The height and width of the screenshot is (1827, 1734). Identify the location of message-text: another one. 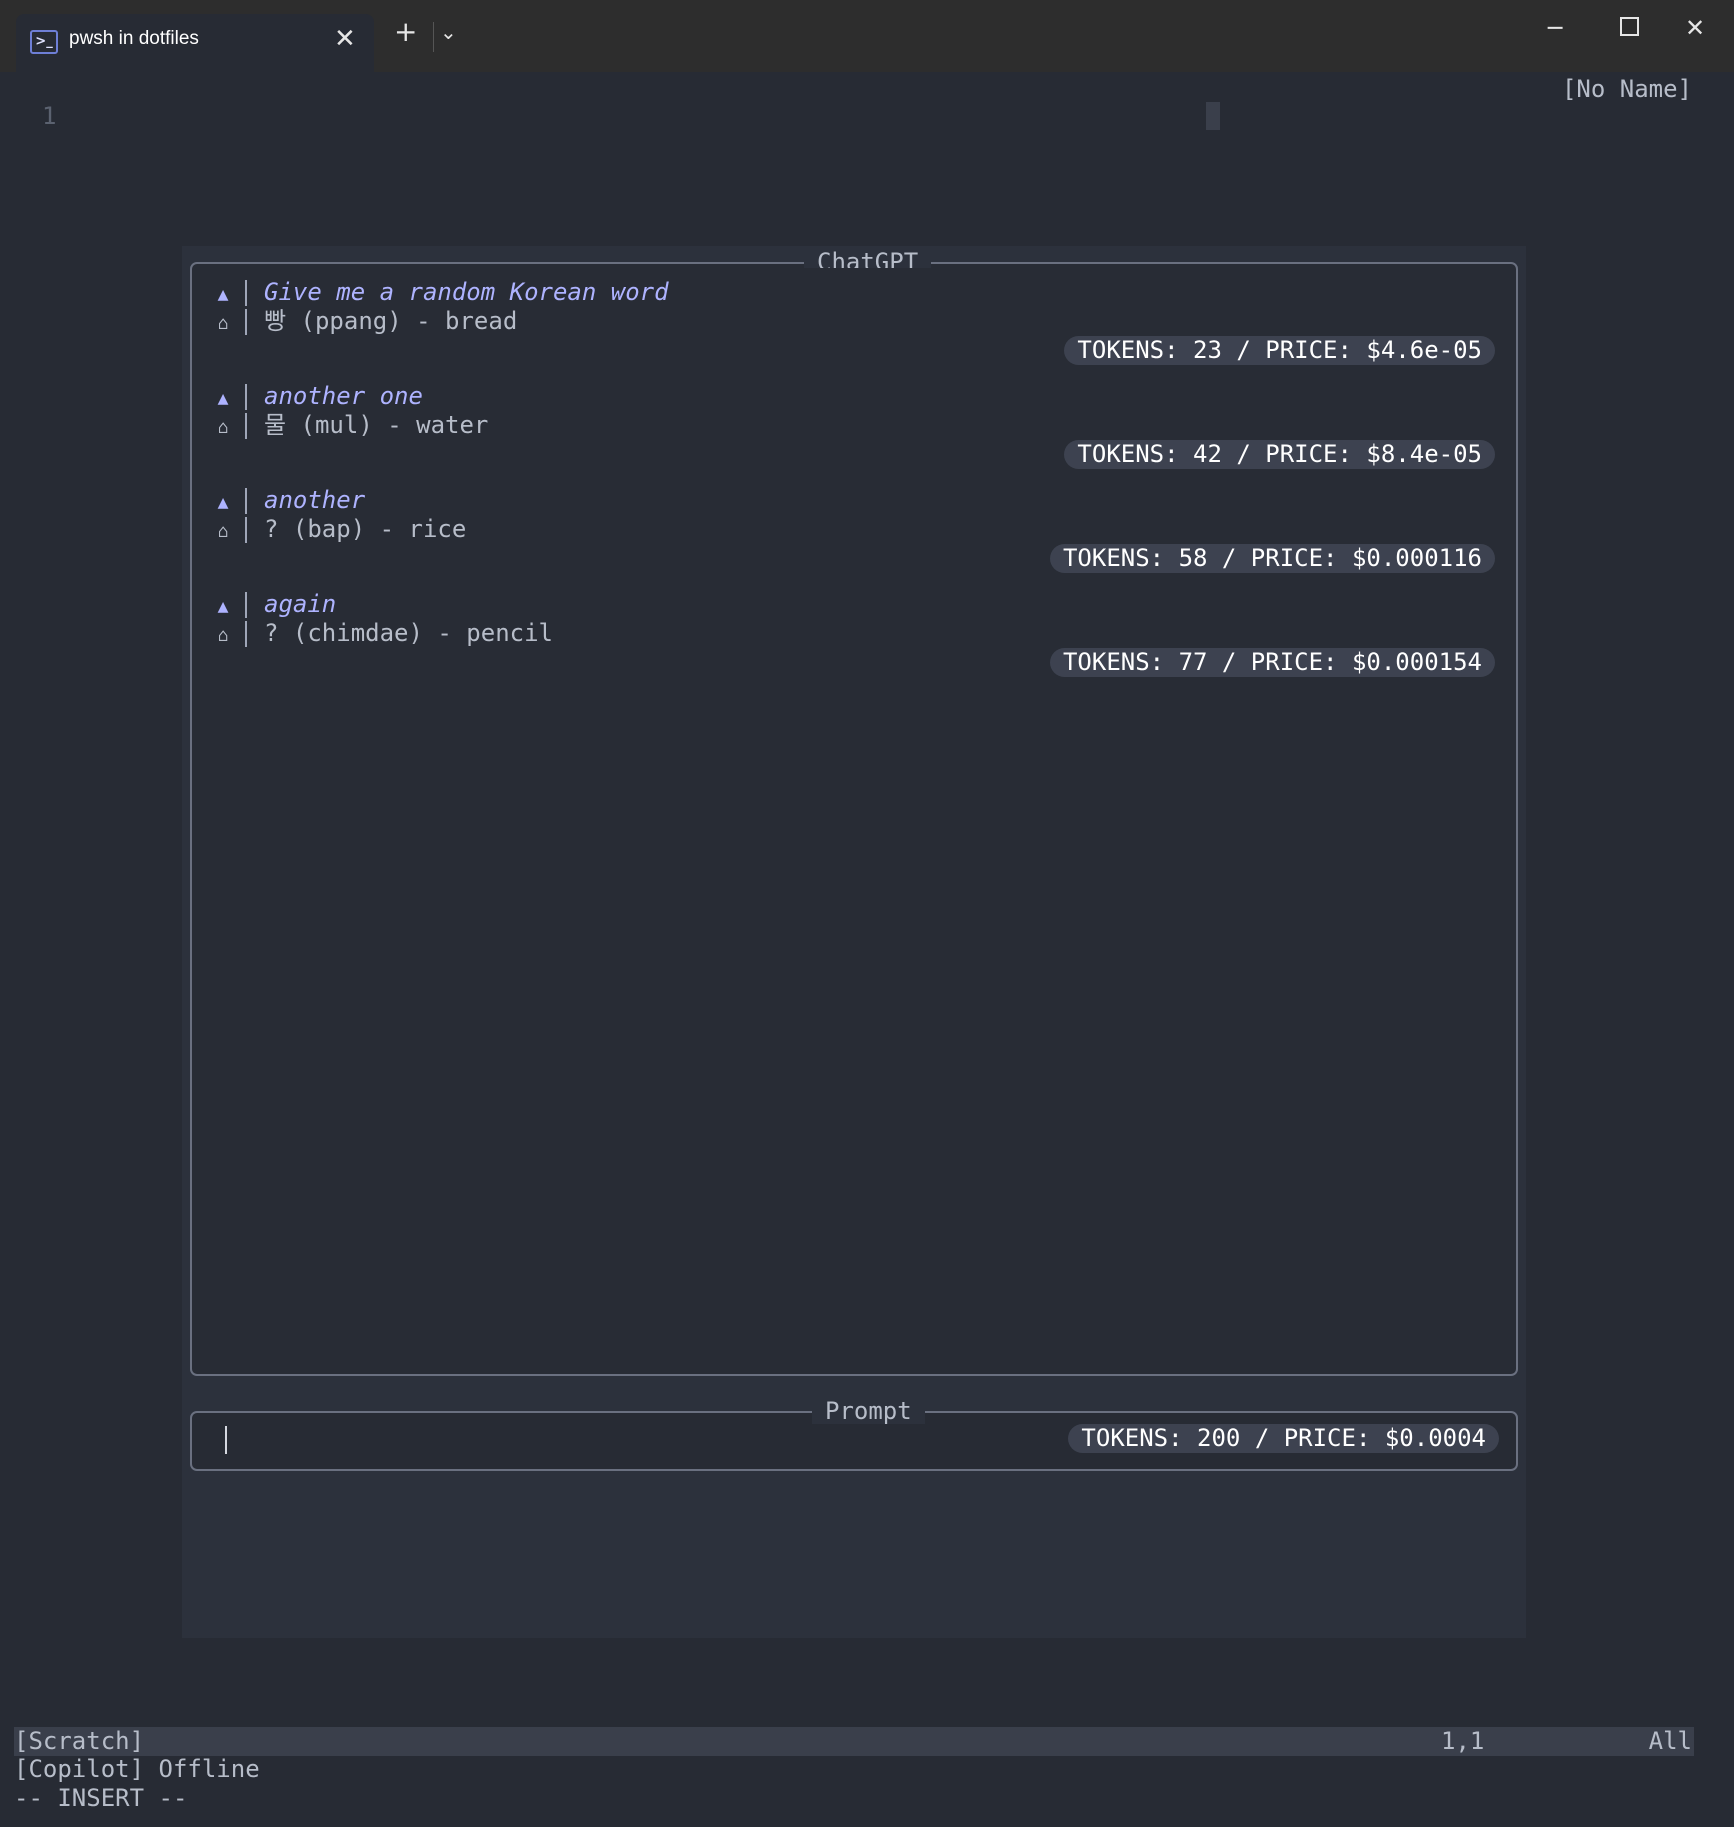
(343, 396).